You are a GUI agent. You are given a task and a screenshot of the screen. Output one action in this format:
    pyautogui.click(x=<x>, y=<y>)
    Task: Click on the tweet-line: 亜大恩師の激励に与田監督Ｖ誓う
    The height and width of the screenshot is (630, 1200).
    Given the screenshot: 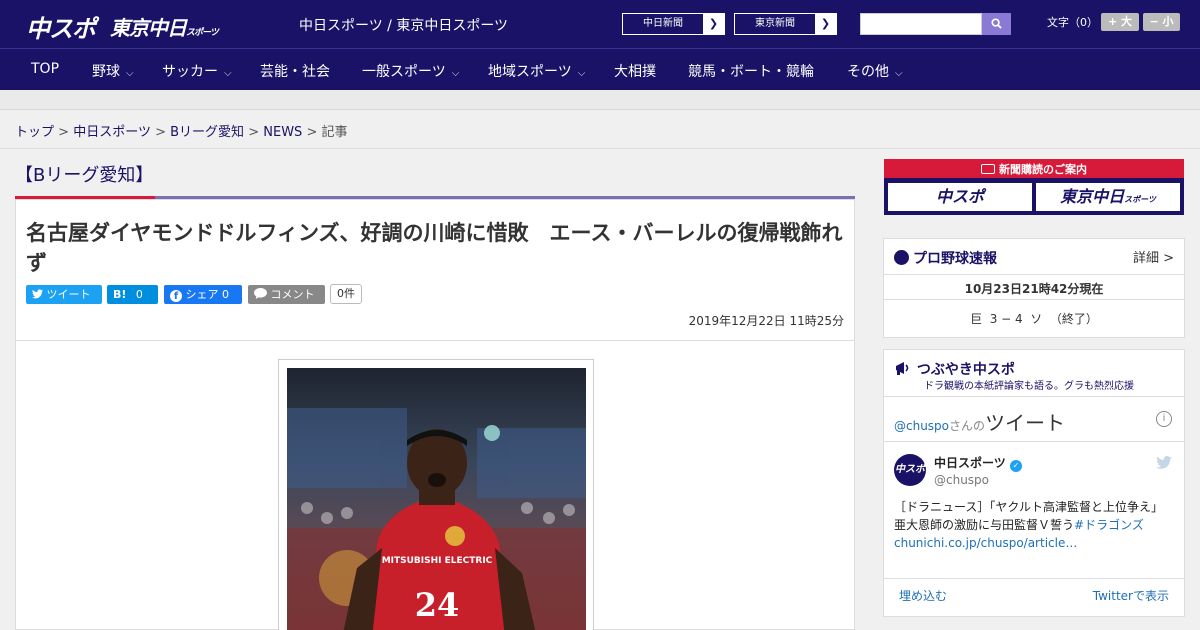 What is the action you would take?
    pyautogui.click(x=984, y=525)
    